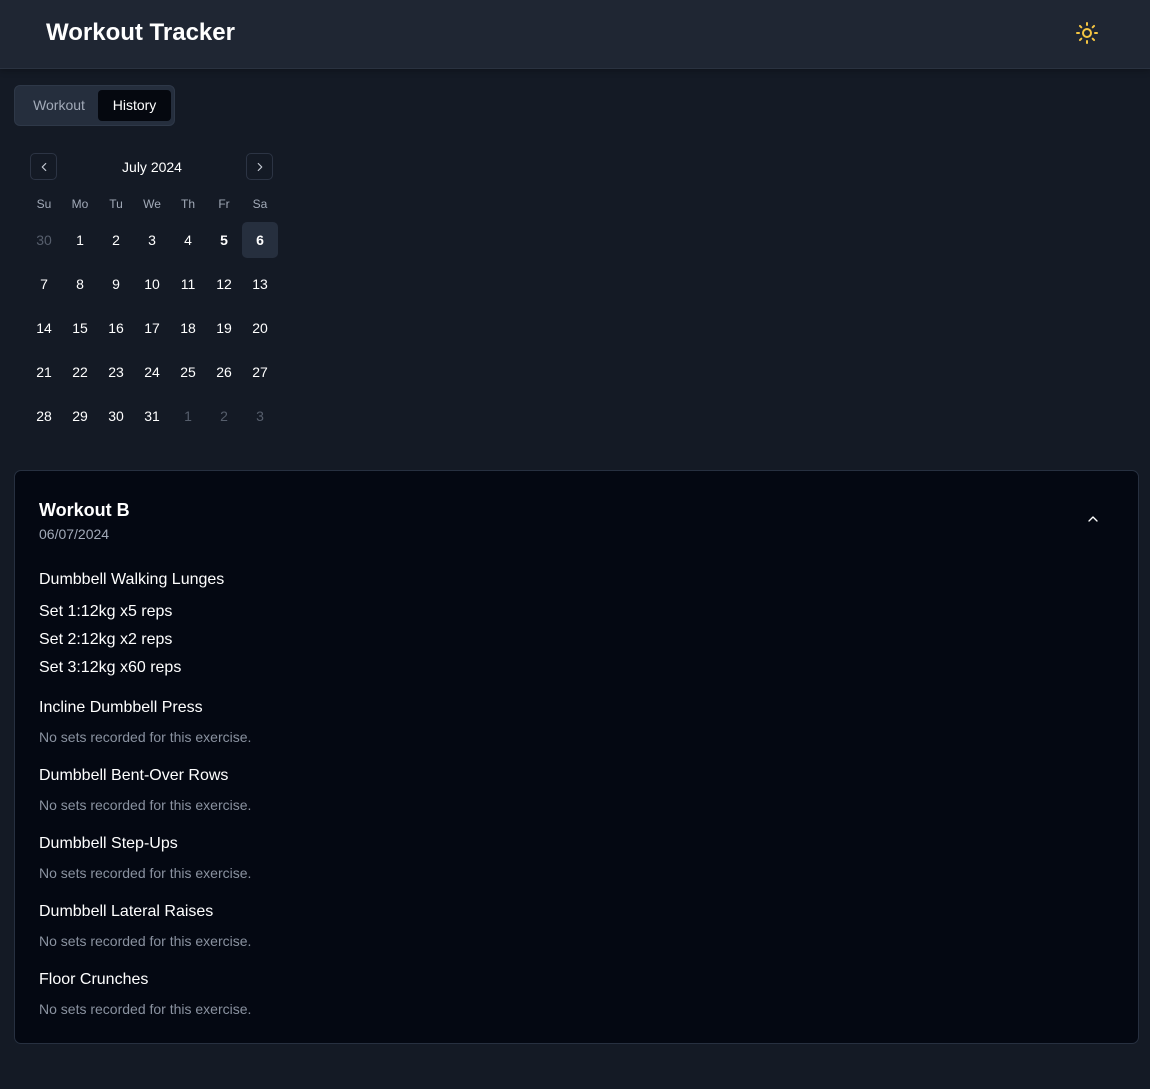 The height and width of the screenshot is (1089, 1150). Describe the element at coordinates (152, 284) in the screenshot. I see `calendar-day: 10` at that location.